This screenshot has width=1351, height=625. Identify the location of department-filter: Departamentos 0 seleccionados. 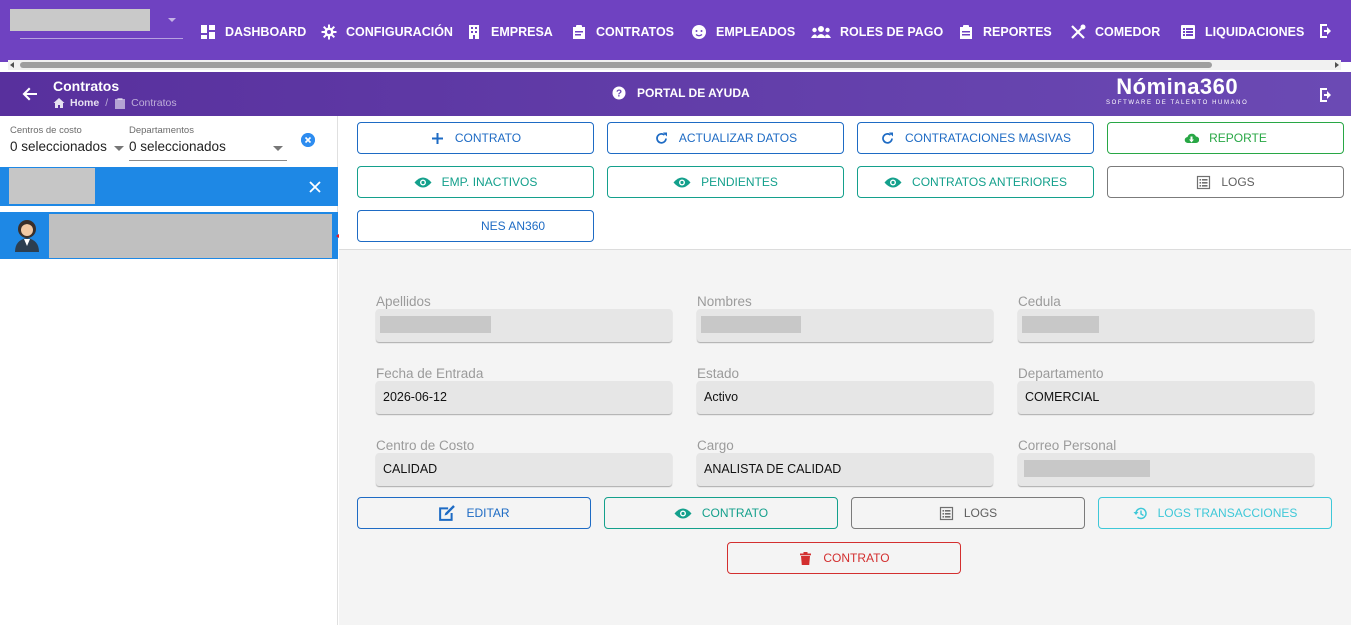
(177, 139).